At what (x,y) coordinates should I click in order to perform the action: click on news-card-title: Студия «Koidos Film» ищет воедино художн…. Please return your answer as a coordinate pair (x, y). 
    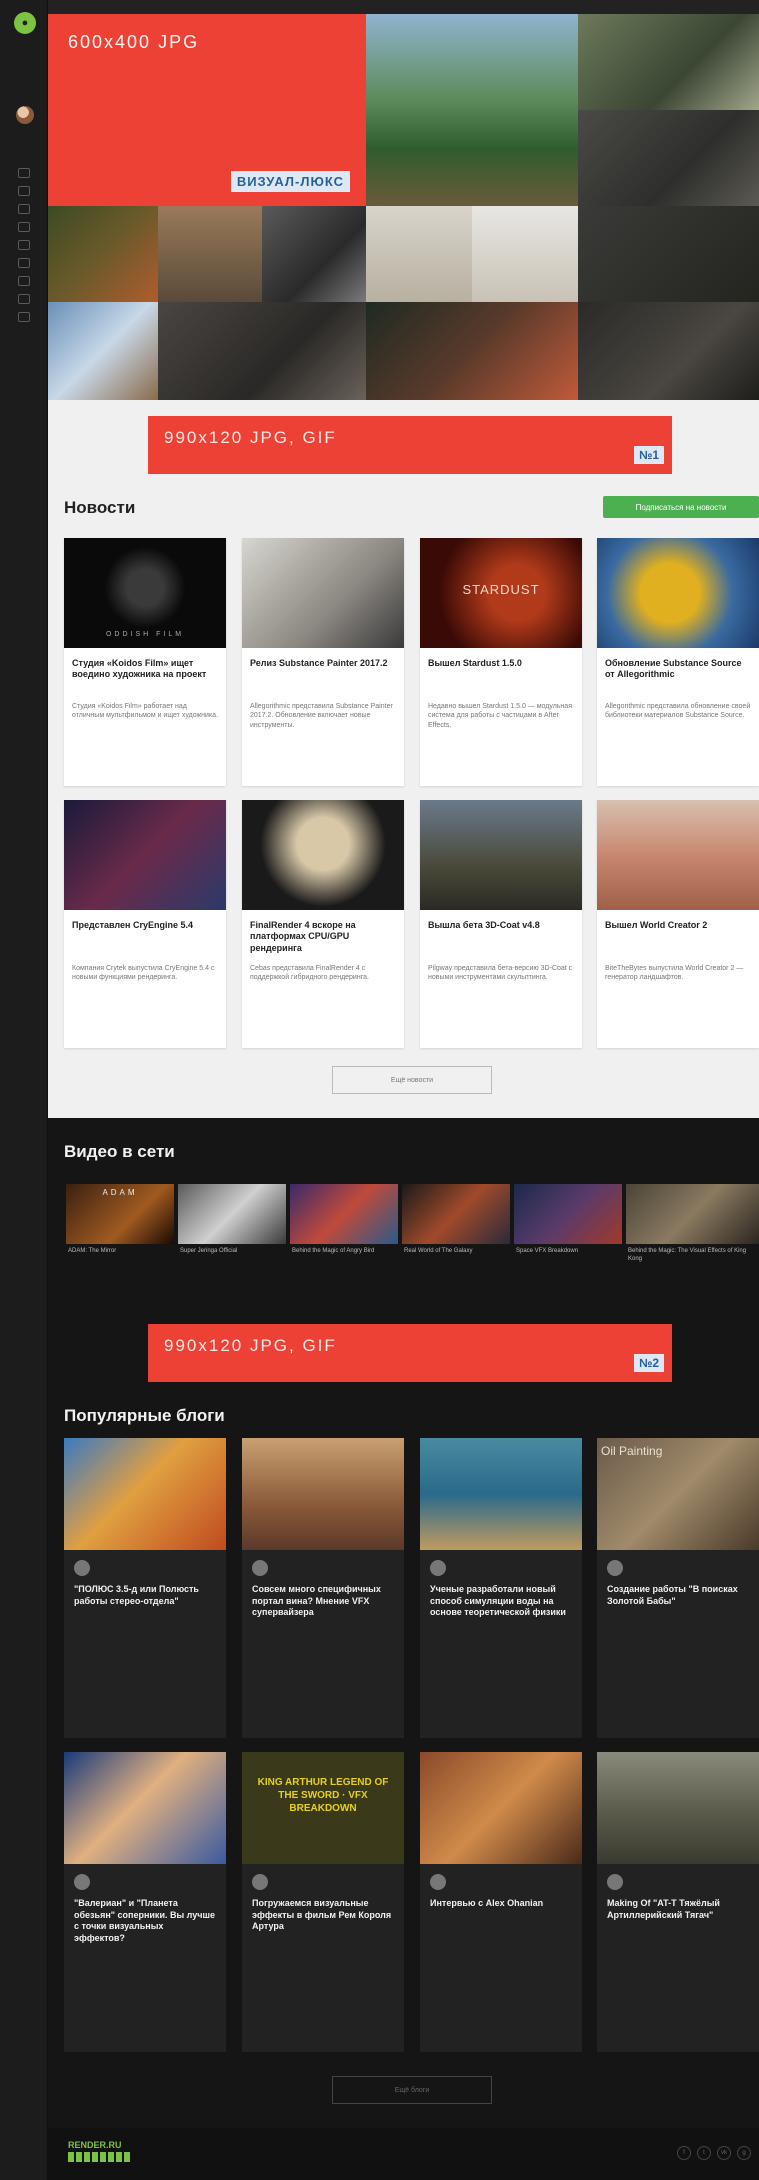
    Looking at the image, I should click on (145, 674).